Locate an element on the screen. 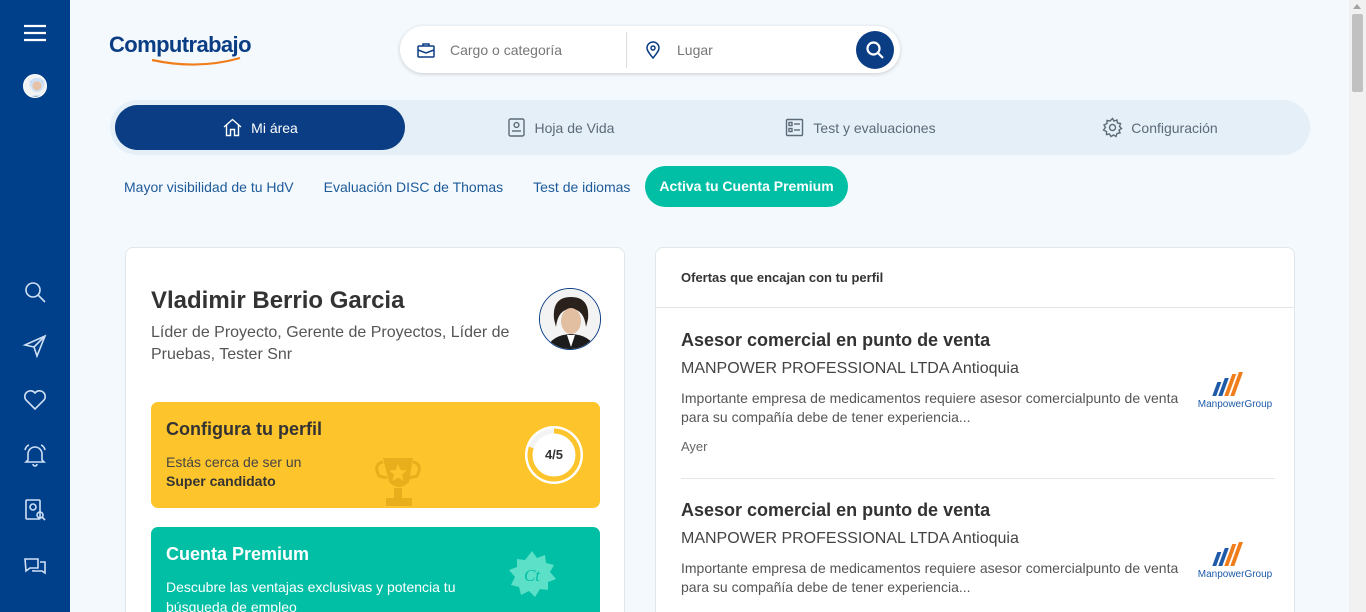  location-placeholder: Lugar is located at coordinates (695, 49).